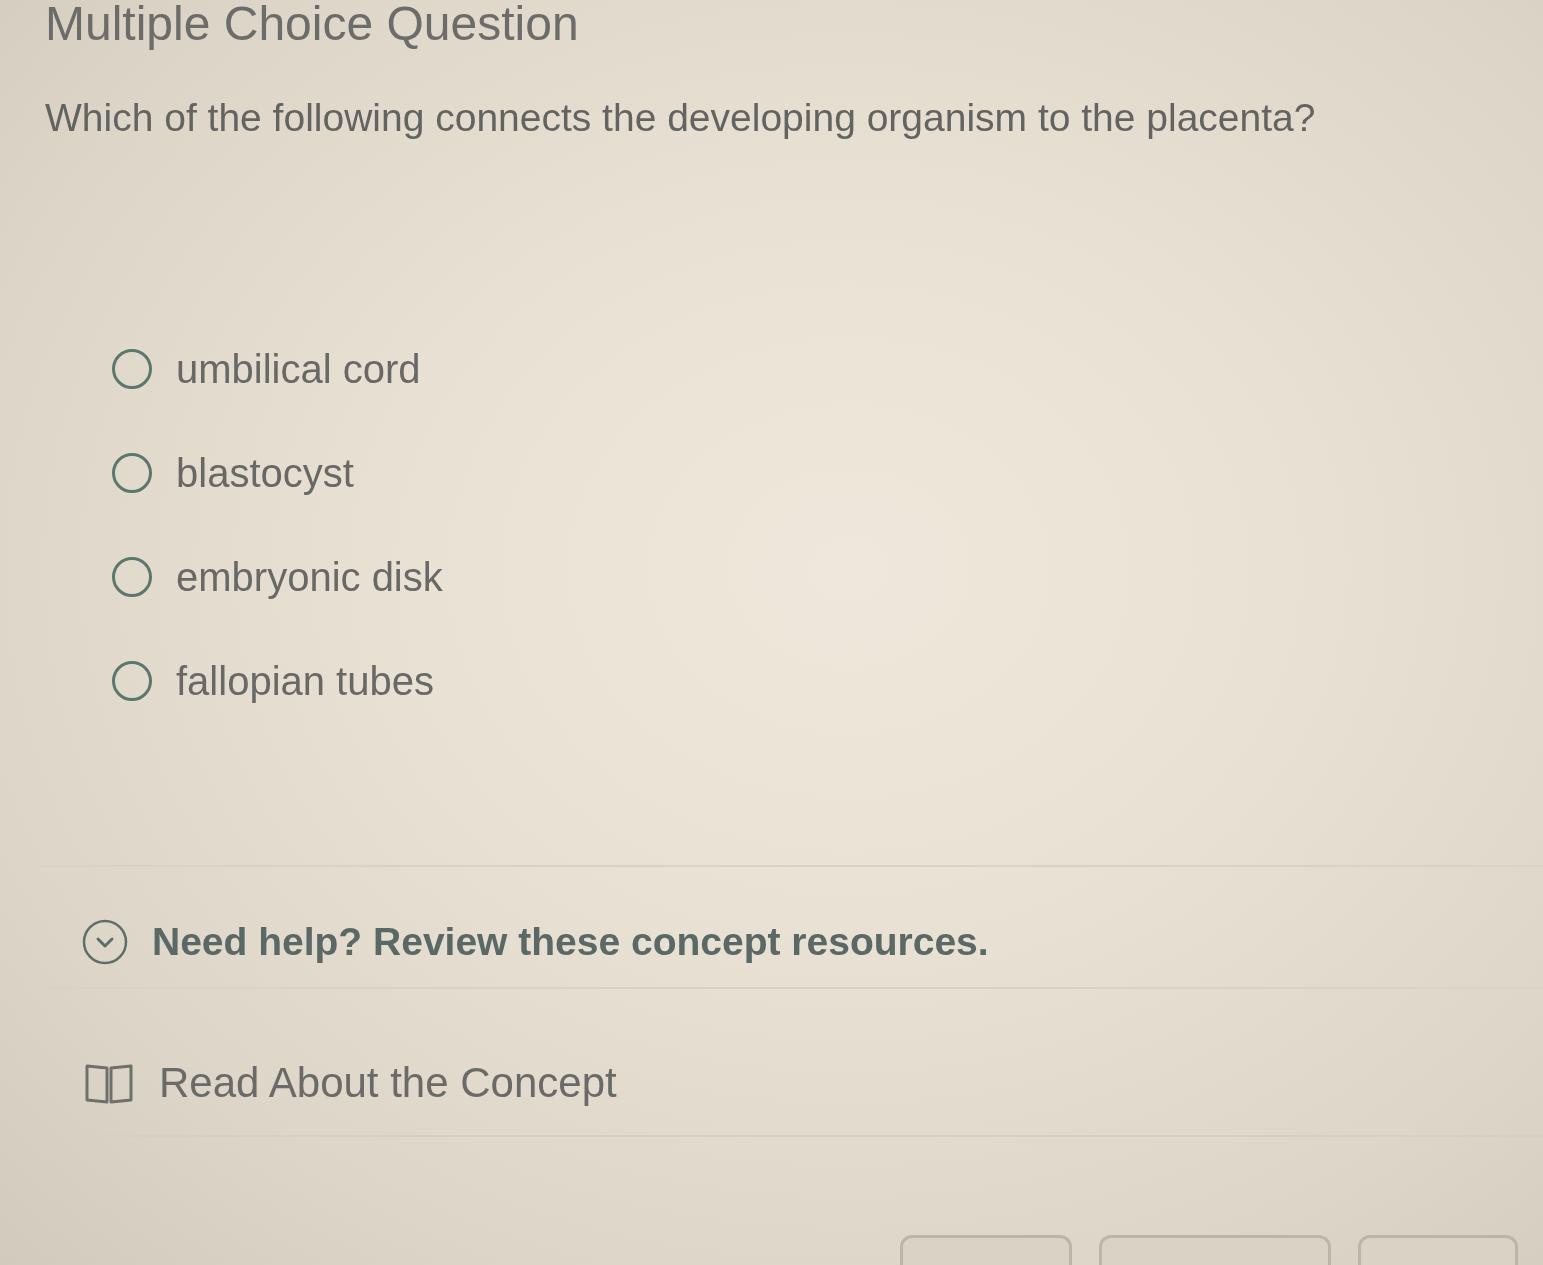 The width and height of the screenshot is (1543, 1265). What do you see at coordinates (266, 369) in the screenshot?
I see `answer-option: umbilical cord` at bounding box center [266, 369].